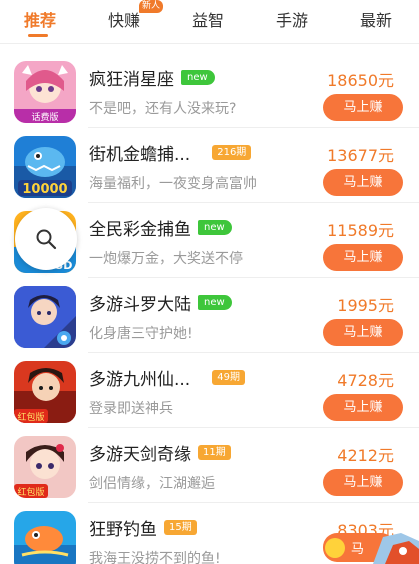 This screenshot has width=419, height=564. Describe the element at coordinates (44, 117) in the screenshot. I see `icon-label: 话费版` at that location.